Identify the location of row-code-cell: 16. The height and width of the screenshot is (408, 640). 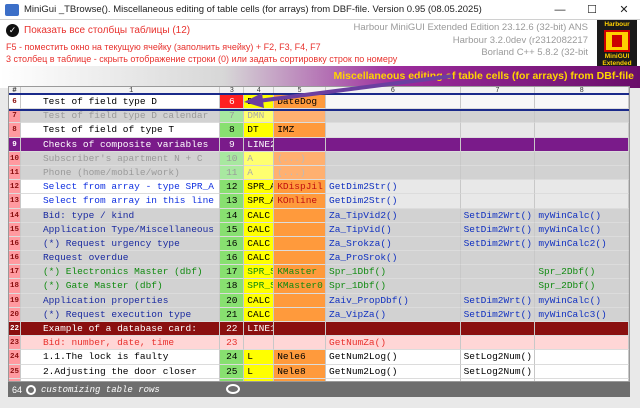
(232, 258).